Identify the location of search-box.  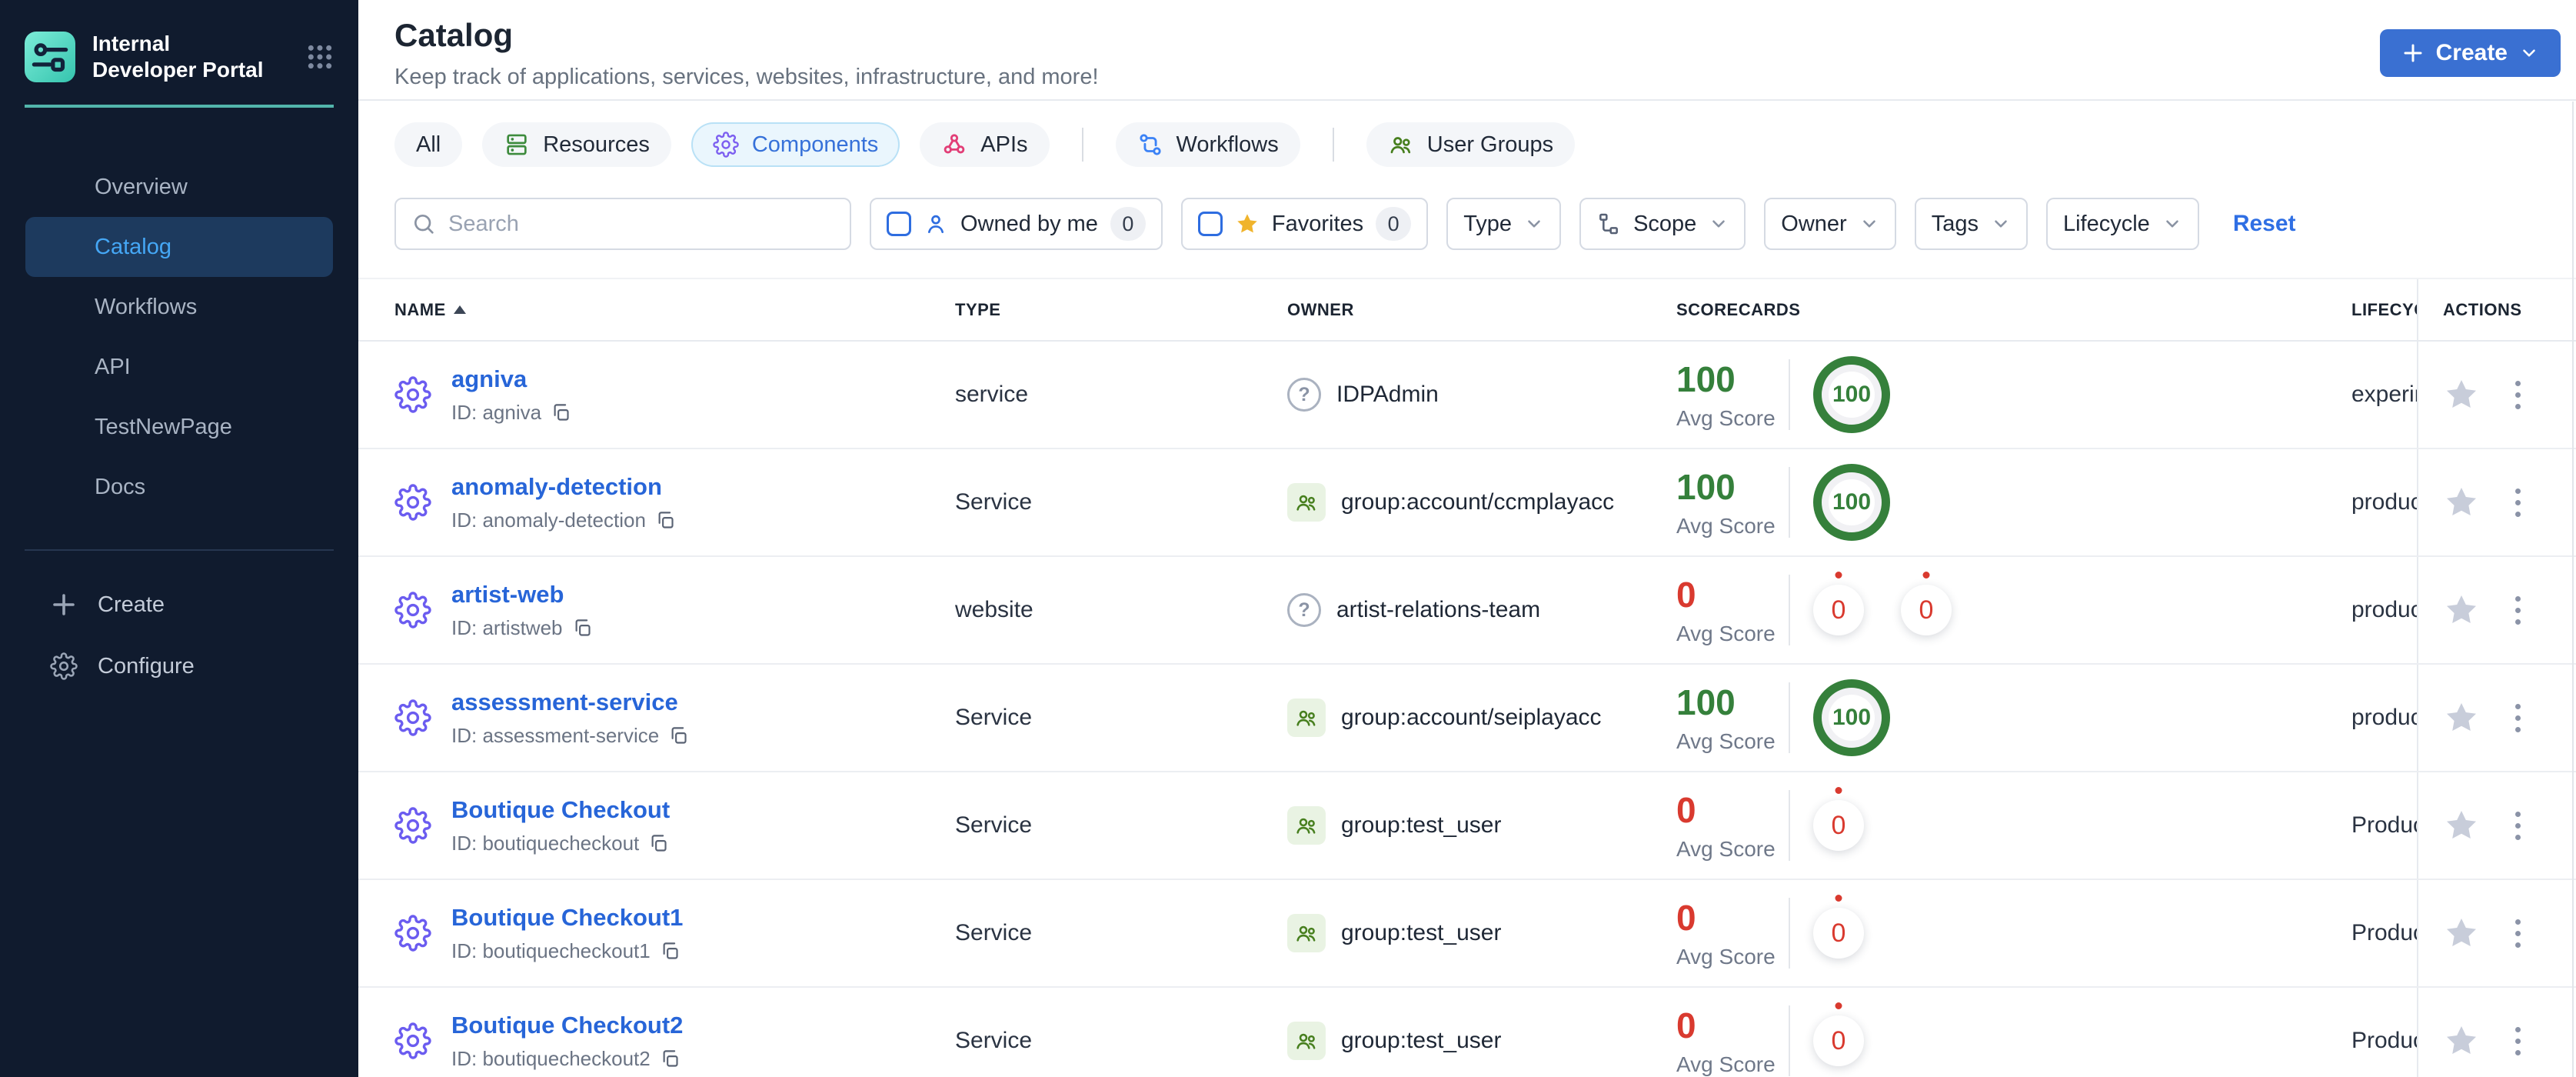
(622, 224).